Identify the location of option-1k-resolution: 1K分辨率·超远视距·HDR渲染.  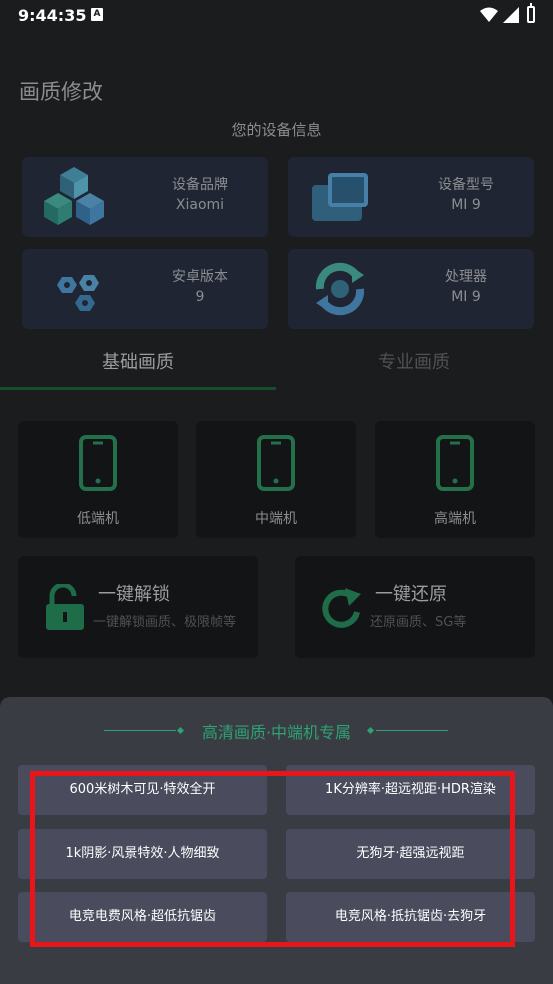
(410, 790).